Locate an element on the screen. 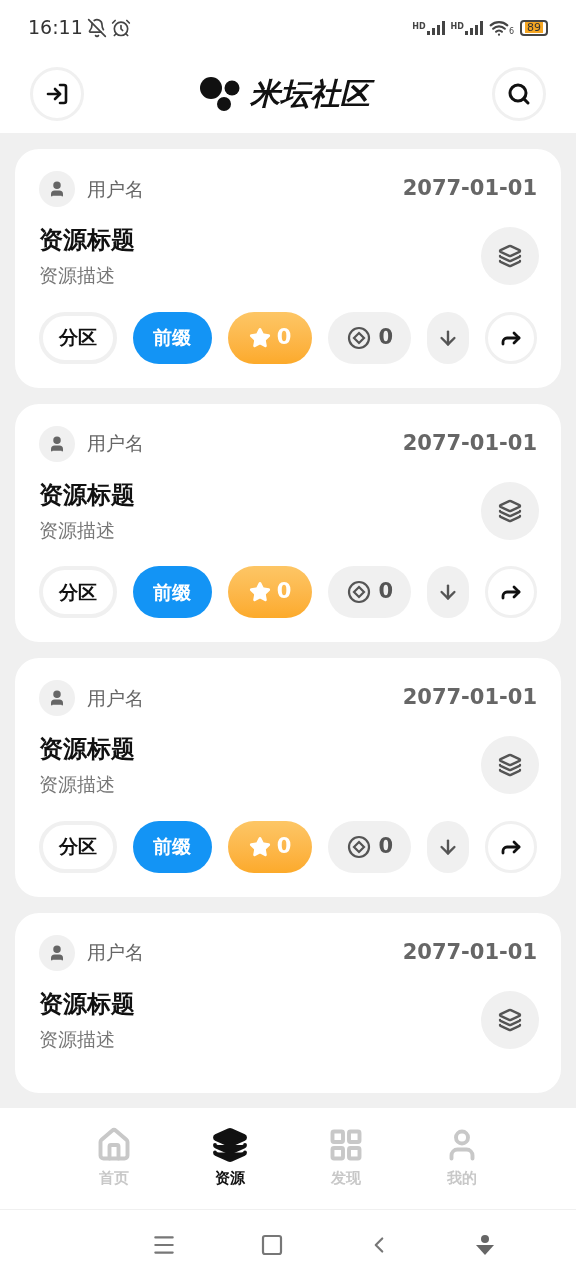 Image resolution: width=576 pixels, height=1280 pixels. login-button is located at coordinates (57, 94).